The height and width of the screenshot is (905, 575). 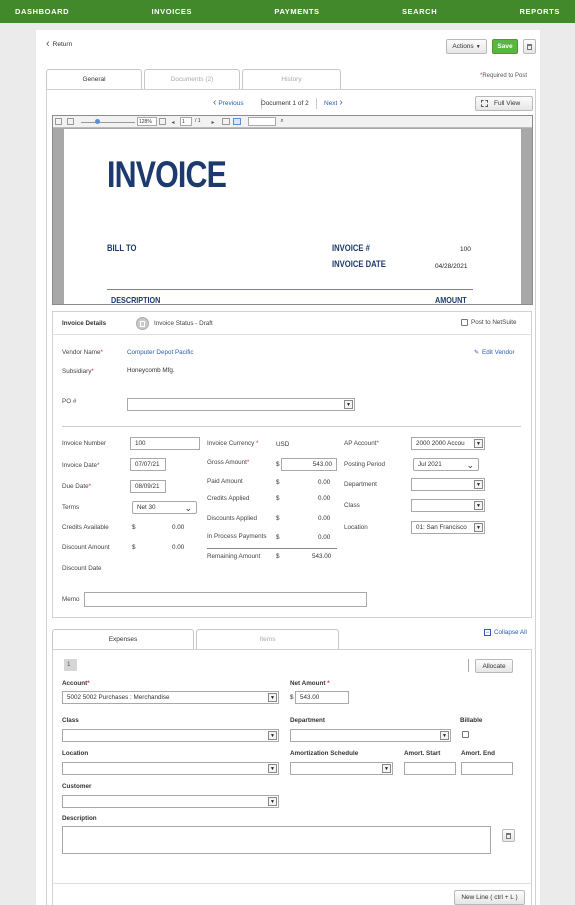 I want to click on save-button: Save, so click(x=505, y=46).